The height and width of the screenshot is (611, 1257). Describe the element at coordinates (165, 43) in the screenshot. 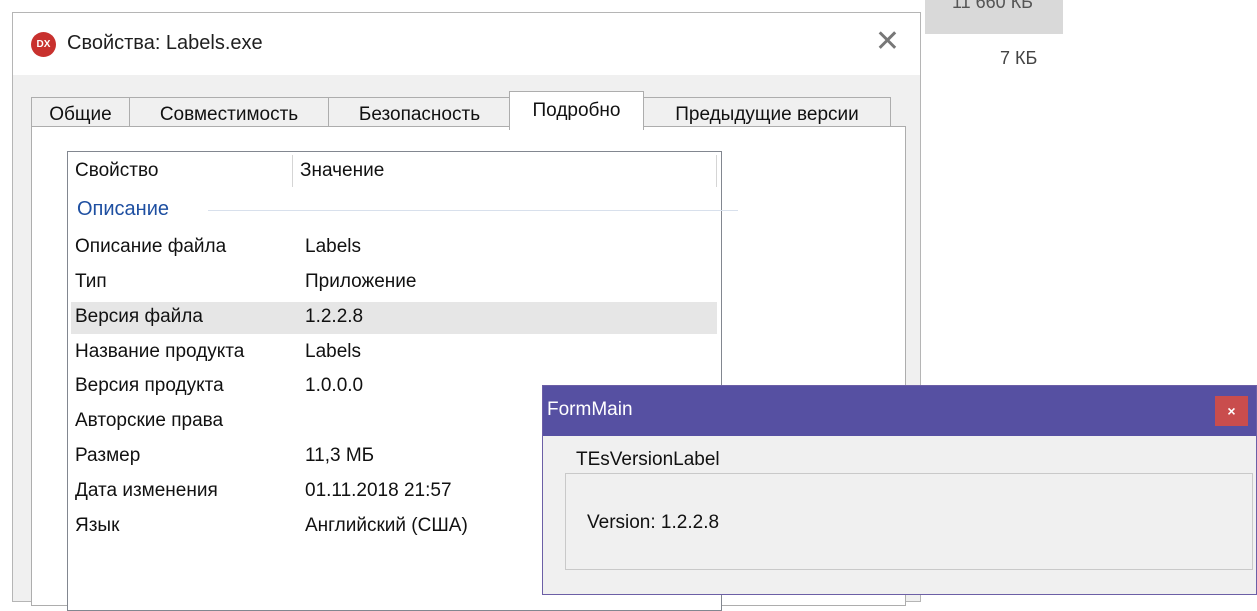

I see `dialog-title: Свойства: Labels.exe` at that location.